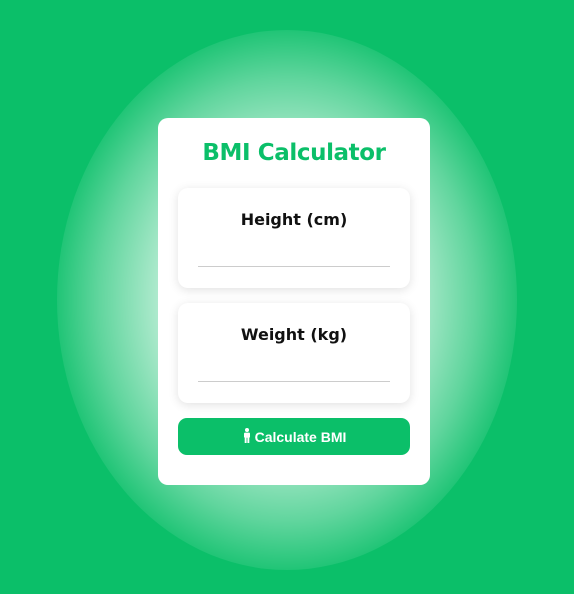  What do you see at coordinates (294, 367) in the screenshot?
I see `weight-input` at bounding box center [294, 367].